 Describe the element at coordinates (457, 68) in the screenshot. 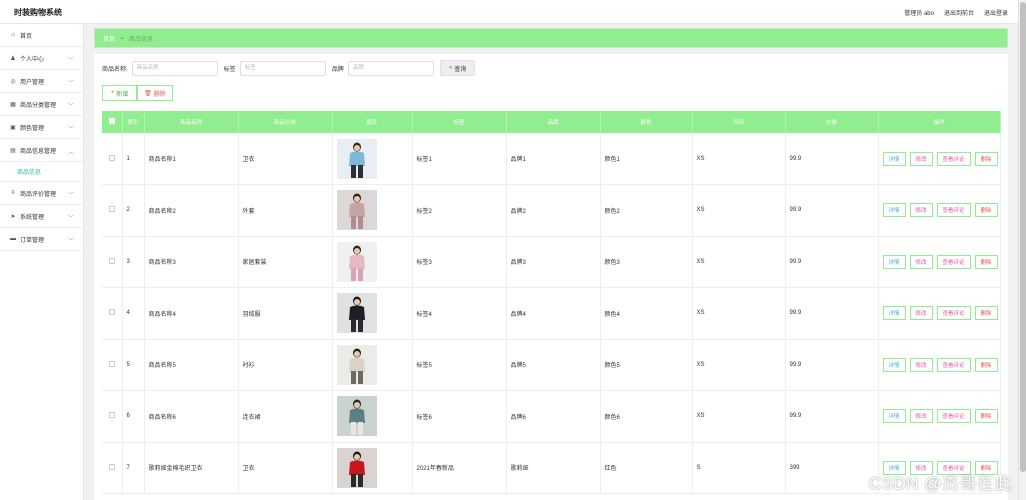

I see `query-button: ○ 查询` at that location.